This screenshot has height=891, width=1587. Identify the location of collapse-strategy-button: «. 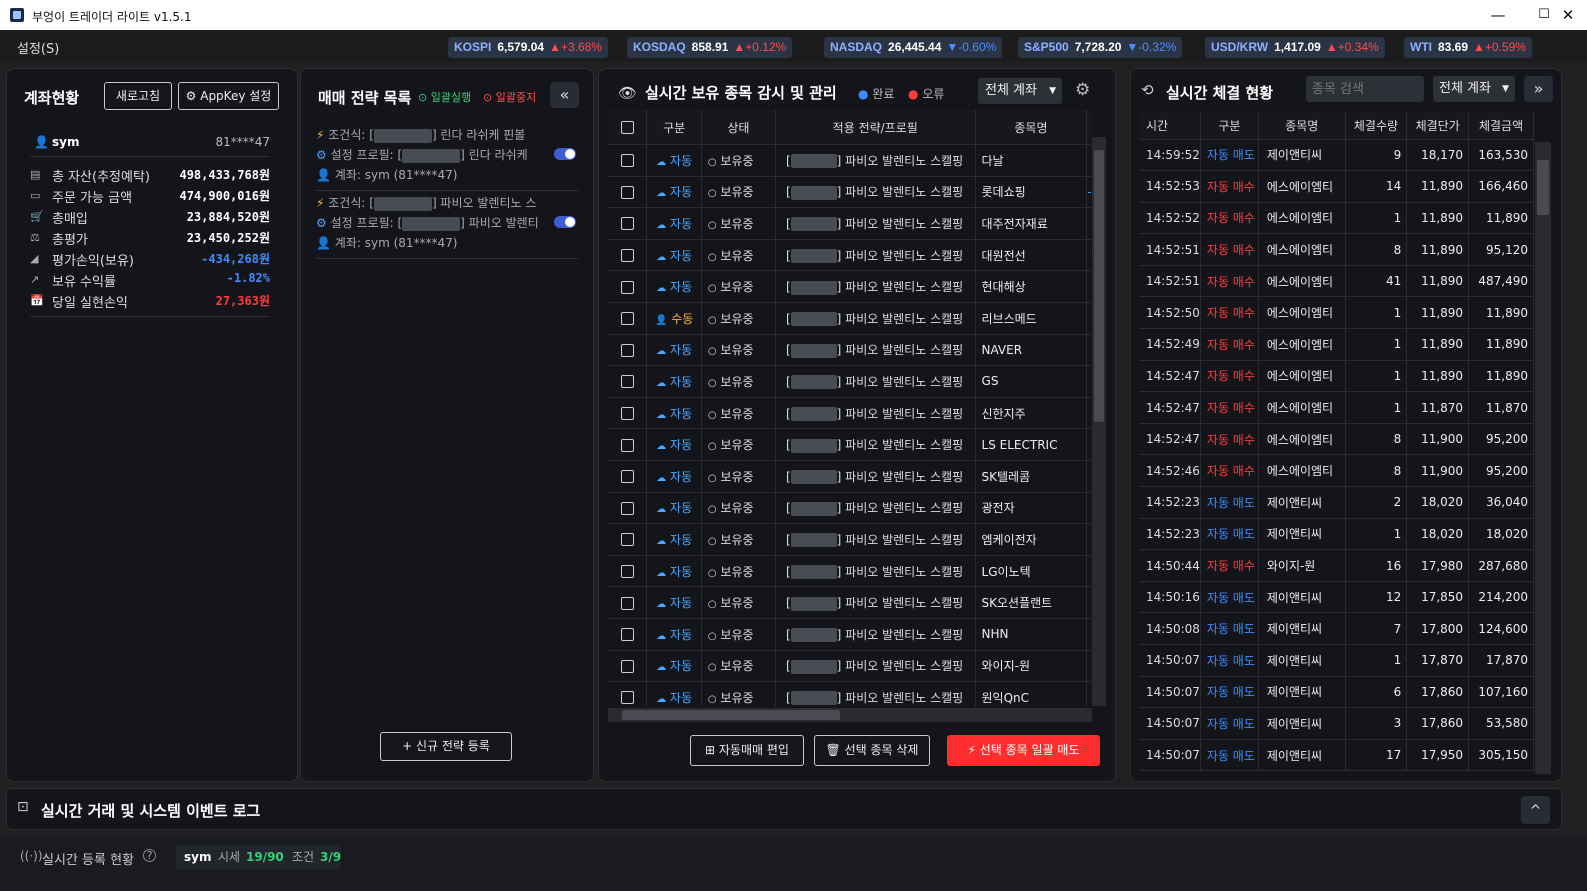
(564, 95).